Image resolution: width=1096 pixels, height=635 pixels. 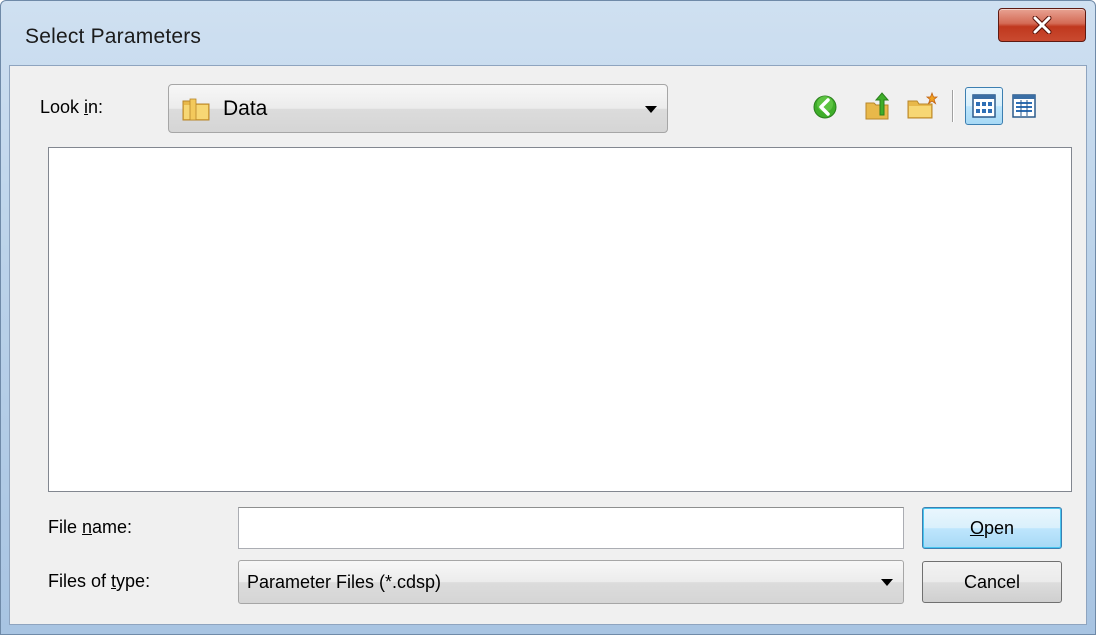 I want to click on up-folder-icon, so click(x=878, y=106).